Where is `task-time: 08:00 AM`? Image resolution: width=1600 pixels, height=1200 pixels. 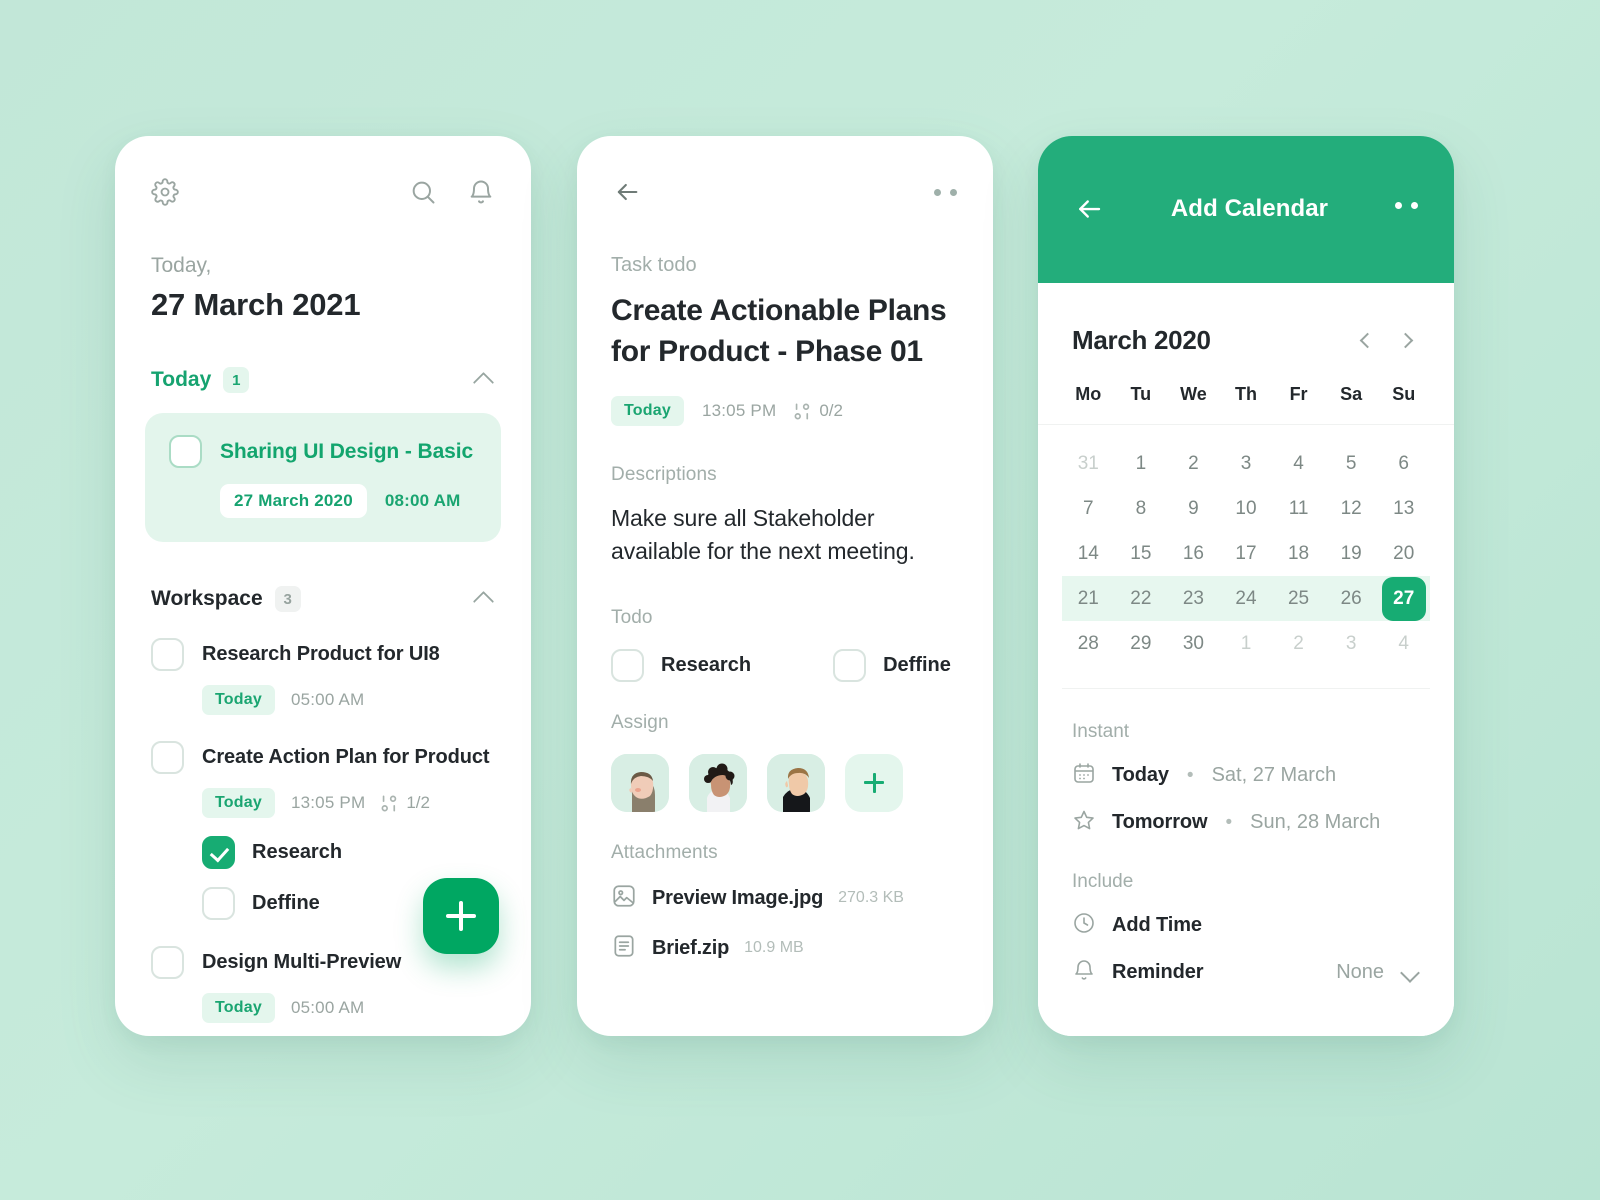
task-time: 08:00 AM is located at coordinates (422, 500).